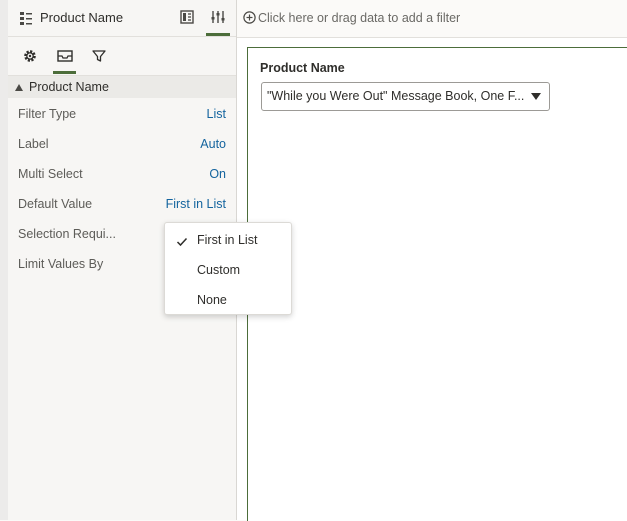  Describe the element at coordinates (213, 144) in the screenshot. I see `property-value: Auto` at that location.